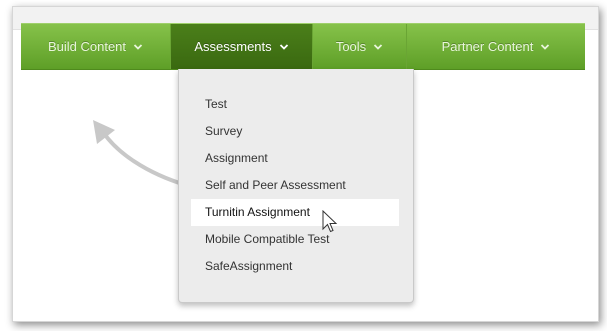 Image resolution: width=607 pixels, height=331 pixels. Describe the element at coordinates (87, 46) in the screenshot. I see `menu-build-content-label: Build Content` at that location.